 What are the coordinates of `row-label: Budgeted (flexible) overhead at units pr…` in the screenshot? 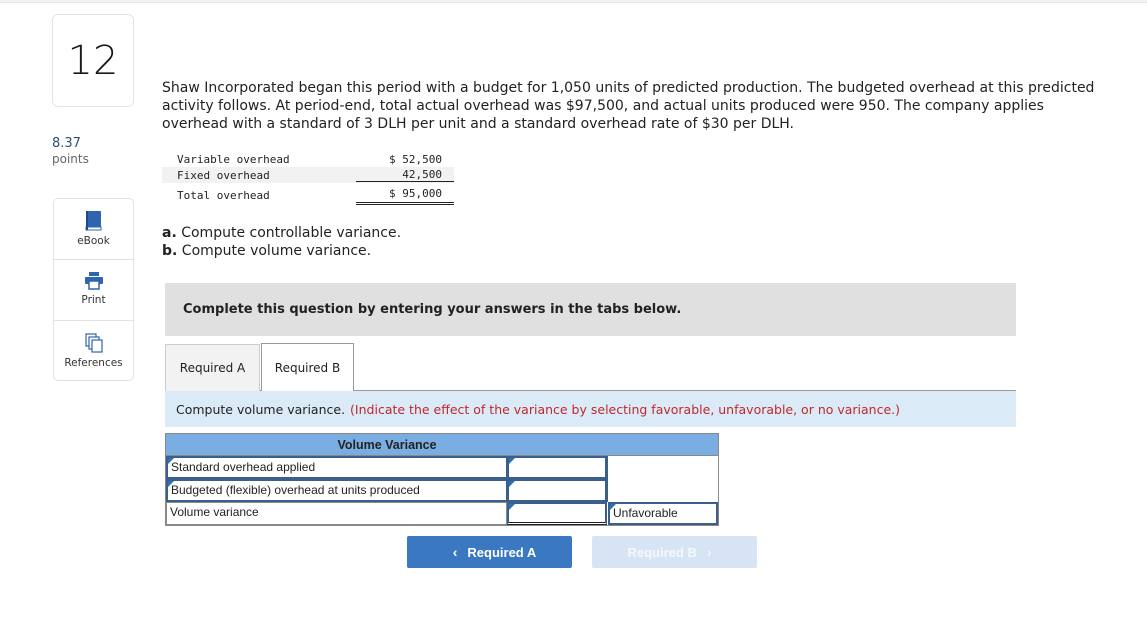 It's located at (295, 490).